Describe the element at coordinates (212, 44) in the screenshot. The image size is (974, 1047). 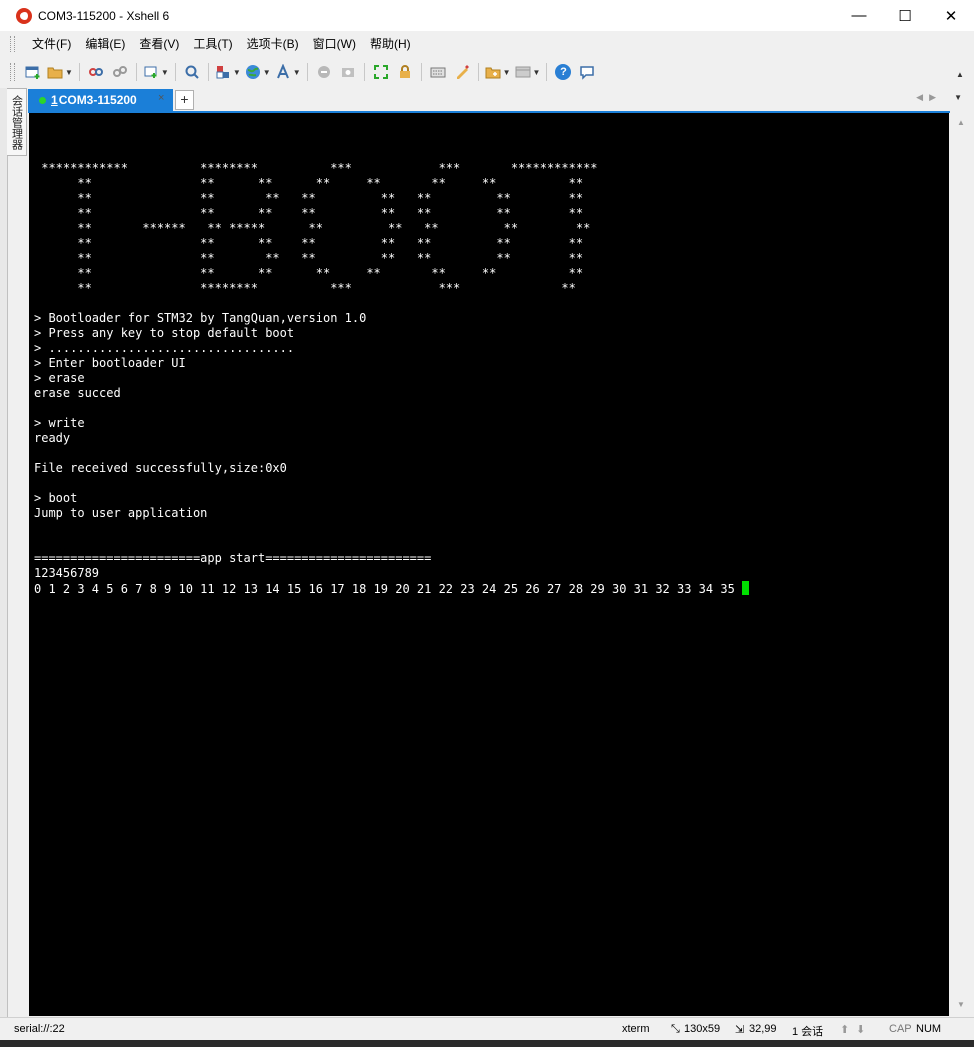
I see `menu-tools: 工具(T)` at that location.